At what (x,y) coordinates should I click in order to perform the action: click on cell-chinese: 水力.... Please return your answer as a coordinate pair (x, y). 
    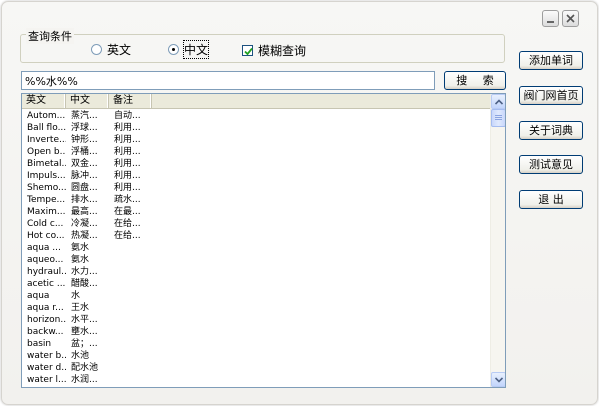
    Looking at the image, I should click on (84, 272).